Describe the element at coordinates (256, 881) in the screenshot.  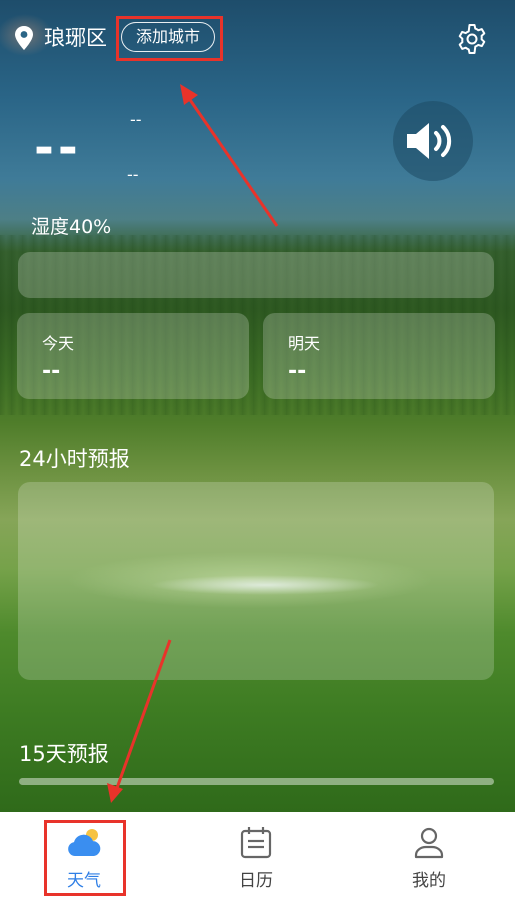
I see `tab-calendar-label: 日历` at that location.